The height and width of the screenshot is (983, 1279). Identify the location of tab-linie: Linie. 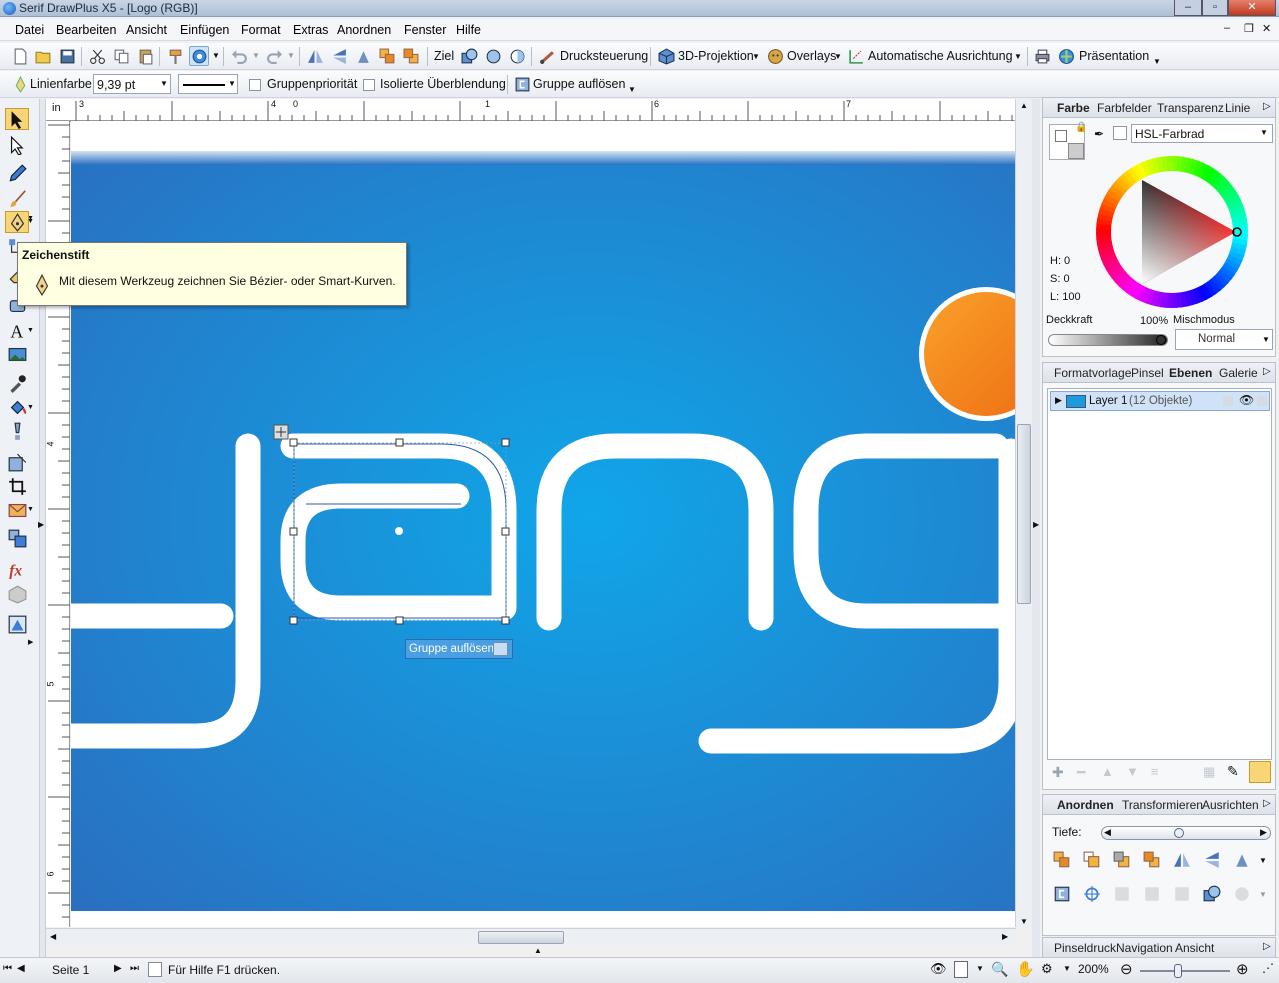
(1237, 108).